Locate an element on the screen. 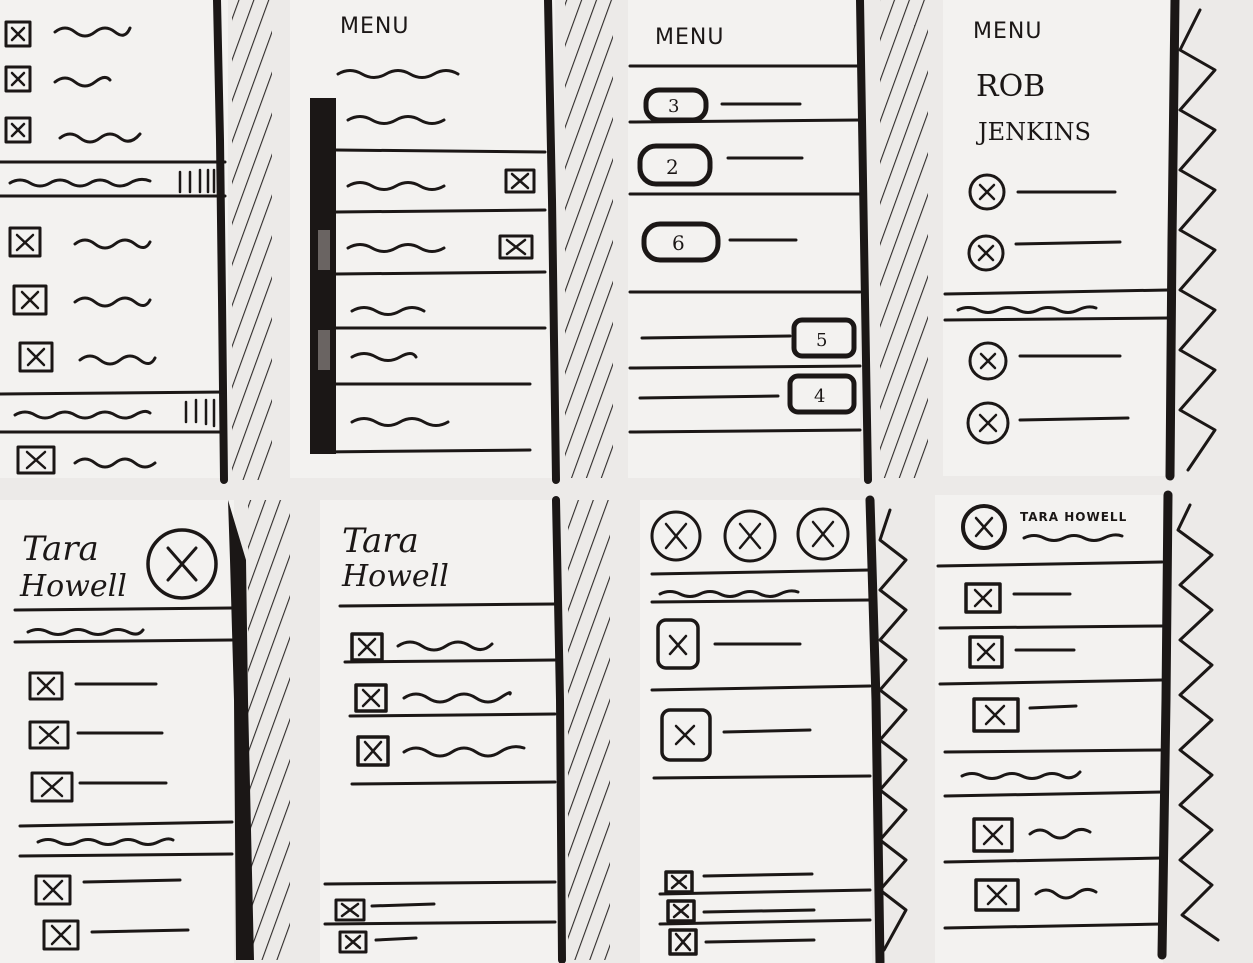  user-full-name: TARA HOWELL is located at coordinates (1073, 517).